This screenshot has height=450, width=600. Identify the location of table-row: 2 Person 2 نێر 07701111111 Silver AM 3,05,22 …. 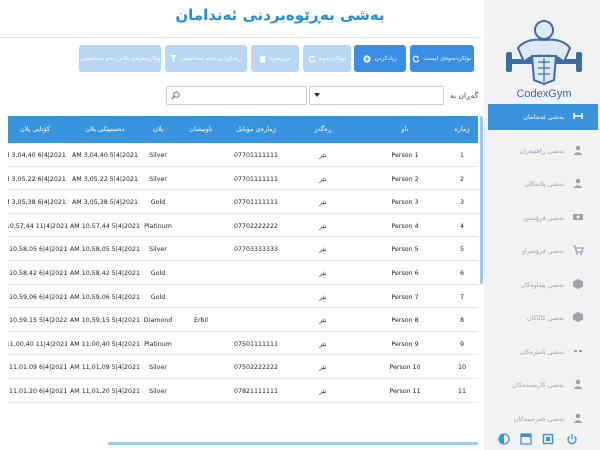
(241, 179).